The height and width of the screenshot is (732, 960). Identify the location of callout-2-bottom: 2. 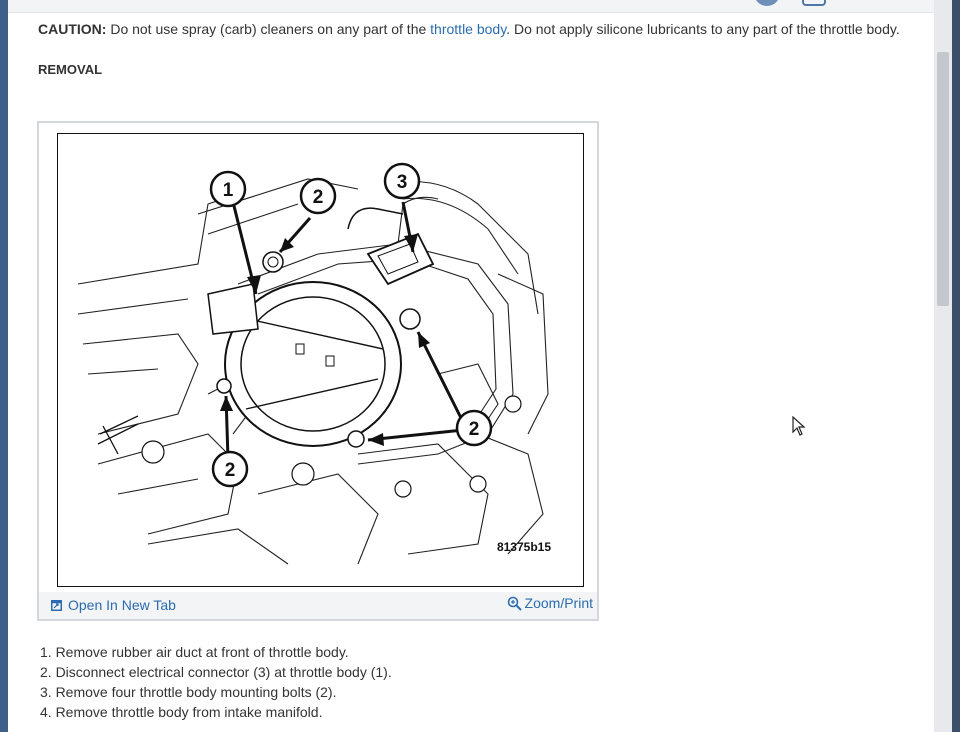
(230, 470).